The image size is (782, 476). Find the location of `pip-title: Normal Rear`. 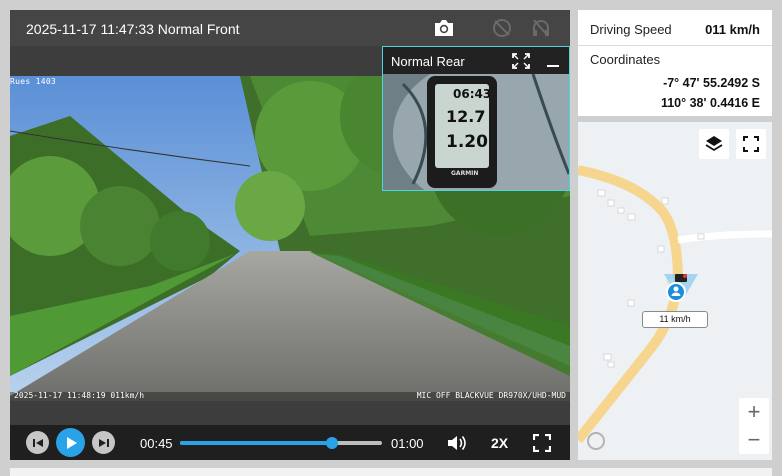

pip-title: Normal Rear is located at coordinates (428, 61).